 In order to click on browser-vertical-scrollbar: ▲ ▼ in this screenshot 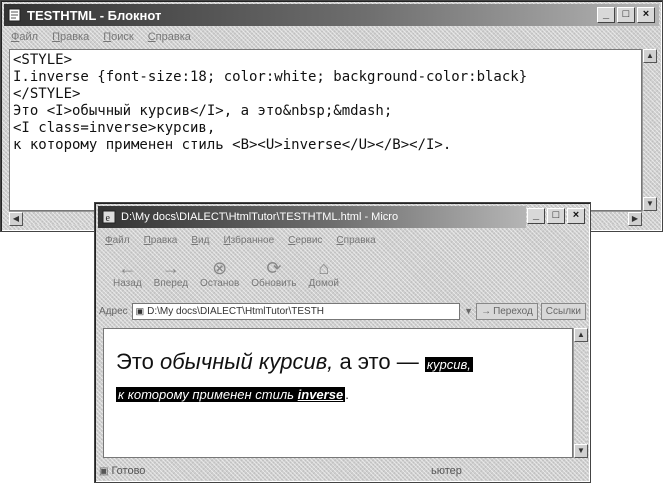, I will do `click(580, 393)`.